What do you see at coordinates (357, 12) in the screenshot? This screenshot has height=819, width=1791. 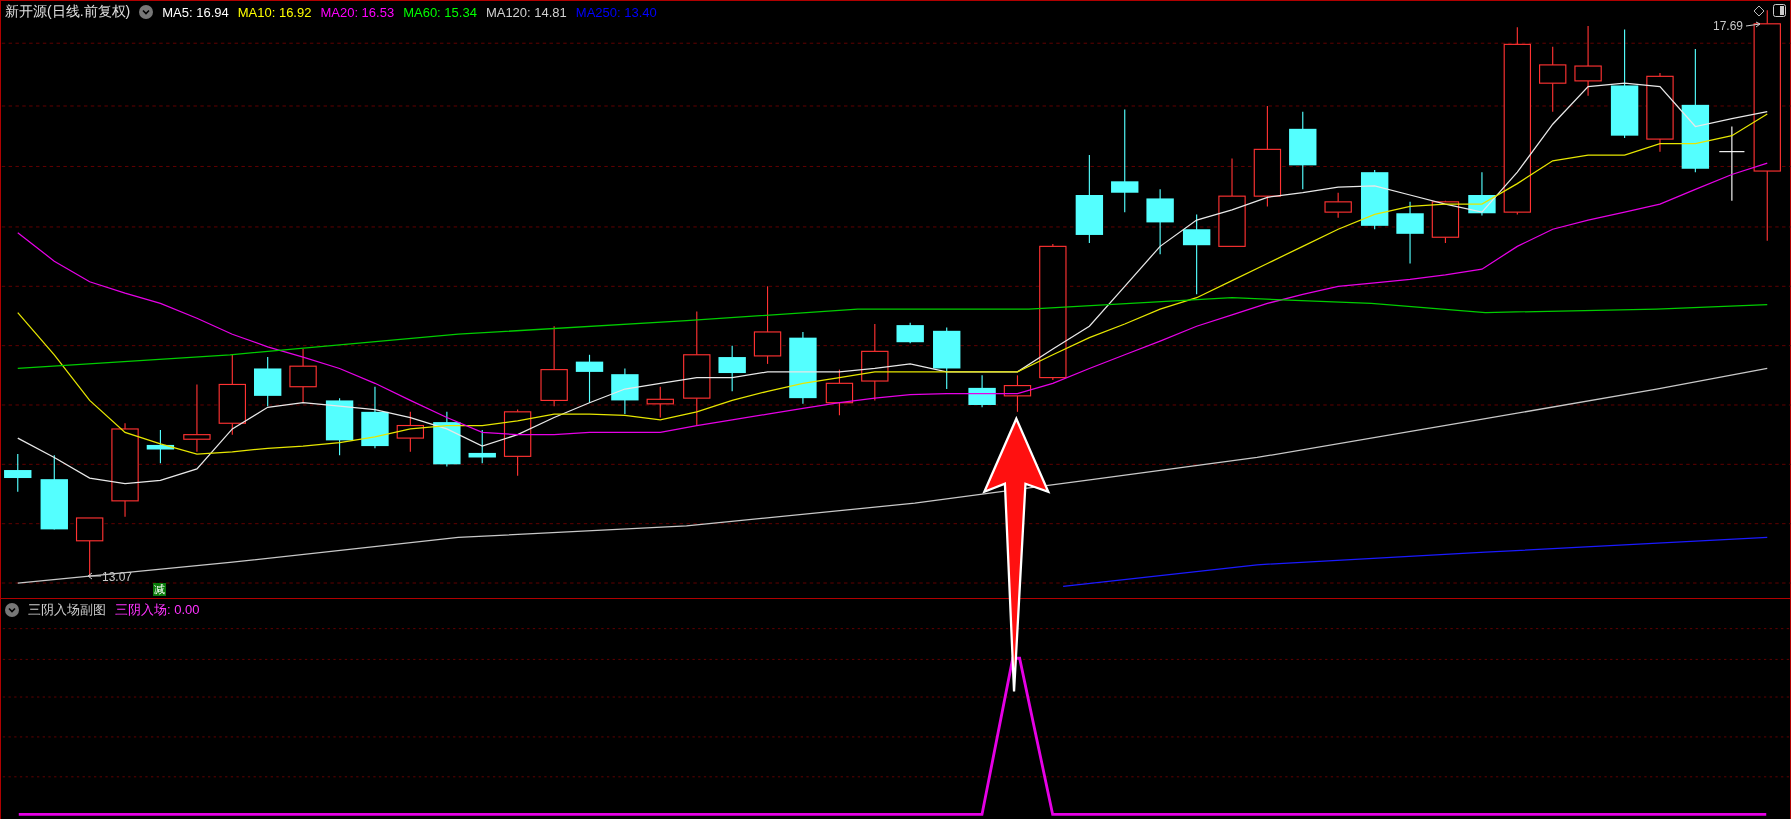 I see `moving-average-legend: MA20: 16.53` at bounding box center [357, 12].